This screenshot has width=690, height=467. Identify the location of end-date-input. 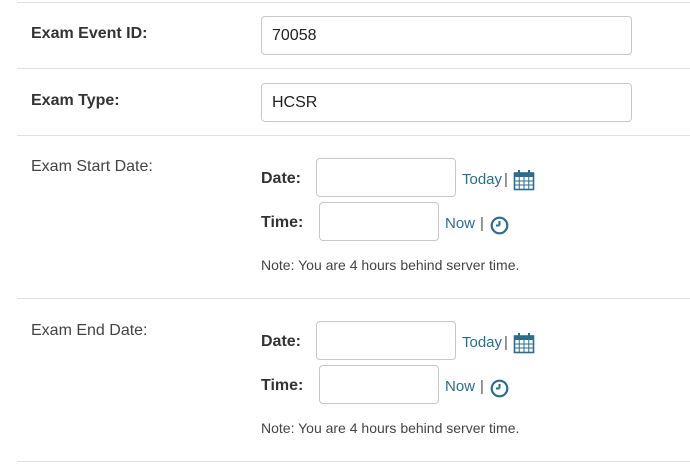
(386, 340).